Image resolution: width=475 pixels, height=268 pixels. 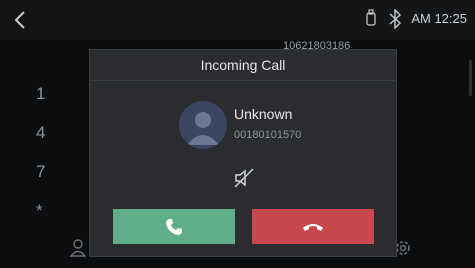 I want to click on dial-key: 1, so click(x=40, y=94).